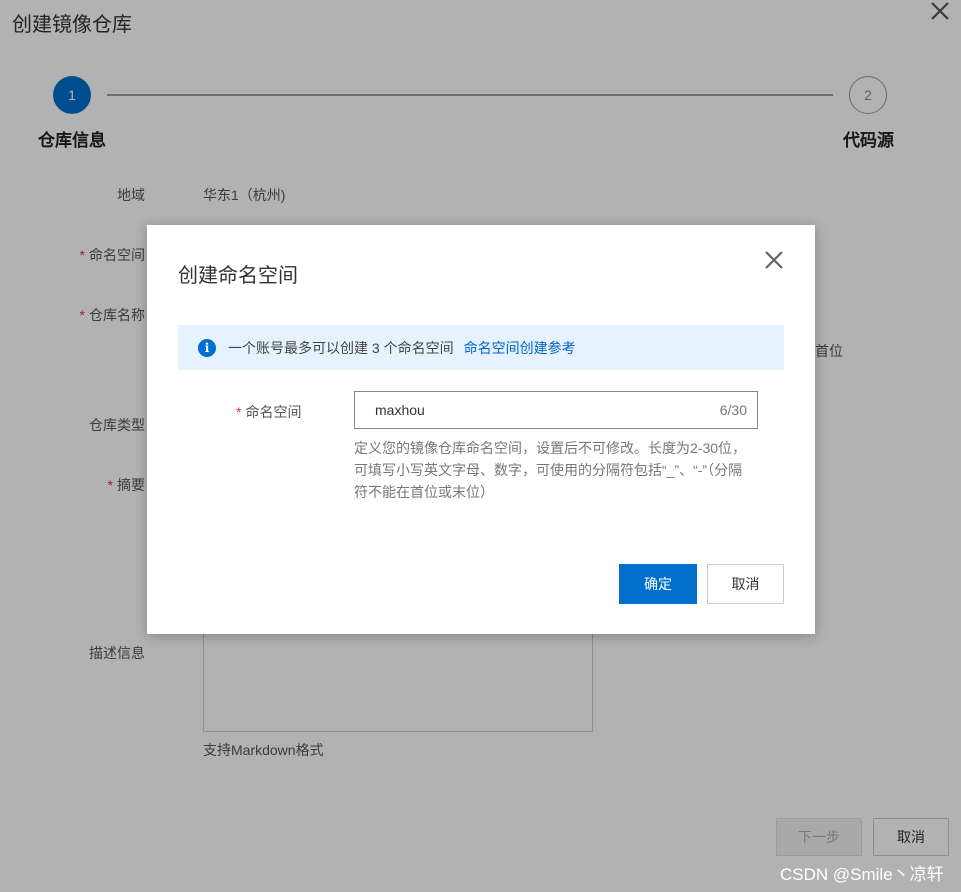  Describe the element at coordinates (745, 584) in the screenshot. I see `dialog-cancel-button: 取消` at that location.